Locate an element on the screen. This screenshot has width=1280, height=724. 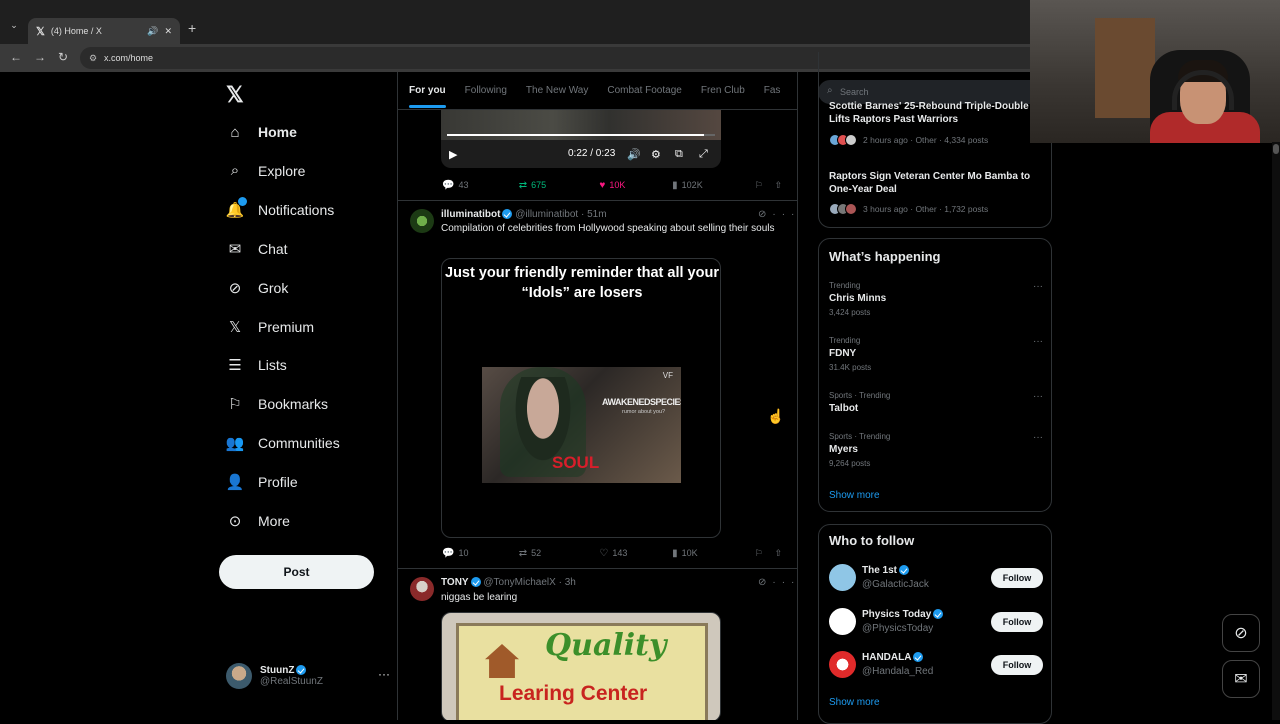
tab-search-dropdown: ⌄ is located at coordinates (14, 29).